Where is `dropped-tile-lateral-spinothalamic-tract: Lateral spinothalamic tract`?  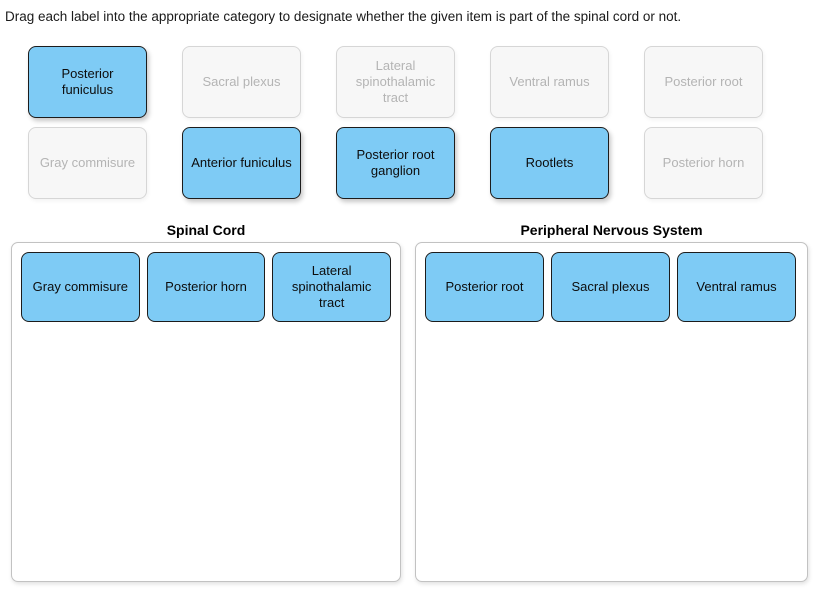 dropped-tile-lateral-spinothalamic-tract: Lateral spinothalamic tract is located at coordinates (332, 287).